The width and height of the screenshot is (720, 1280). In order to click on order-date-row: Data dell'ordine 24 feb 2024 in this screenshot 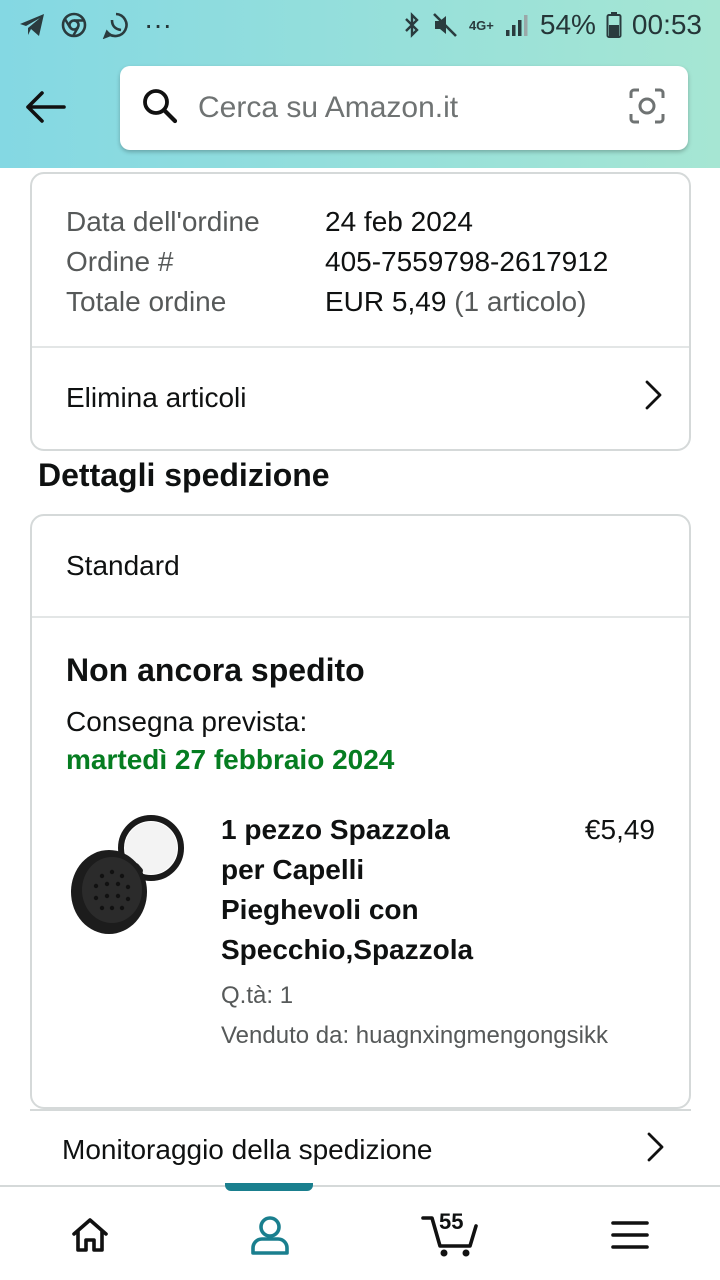, I will do `click(360, 222)`.